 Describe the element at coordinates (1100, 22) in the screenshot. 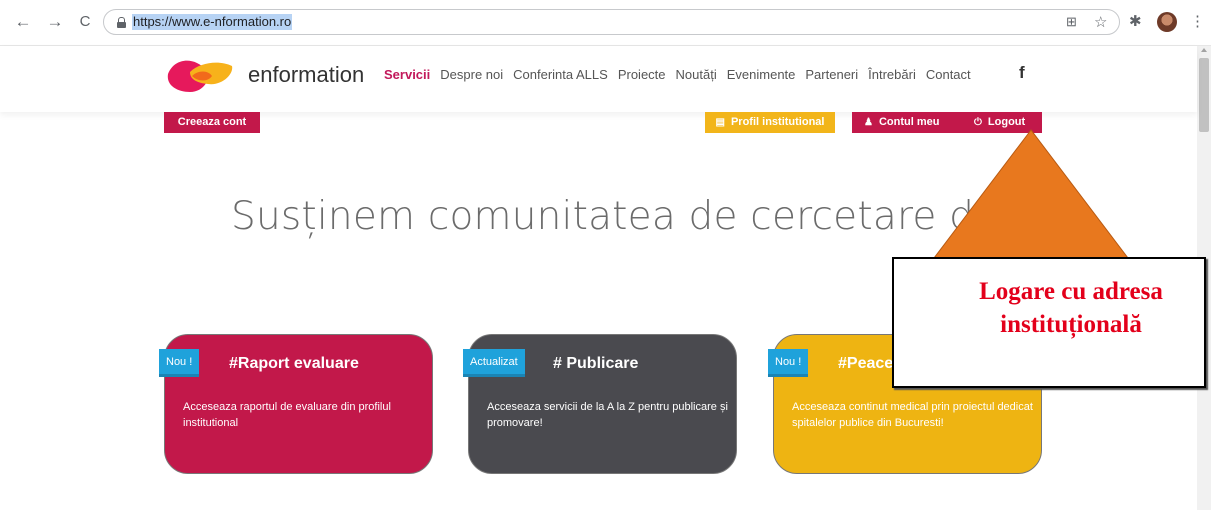

I see `bookmark-star-icon: ☆` at that location.